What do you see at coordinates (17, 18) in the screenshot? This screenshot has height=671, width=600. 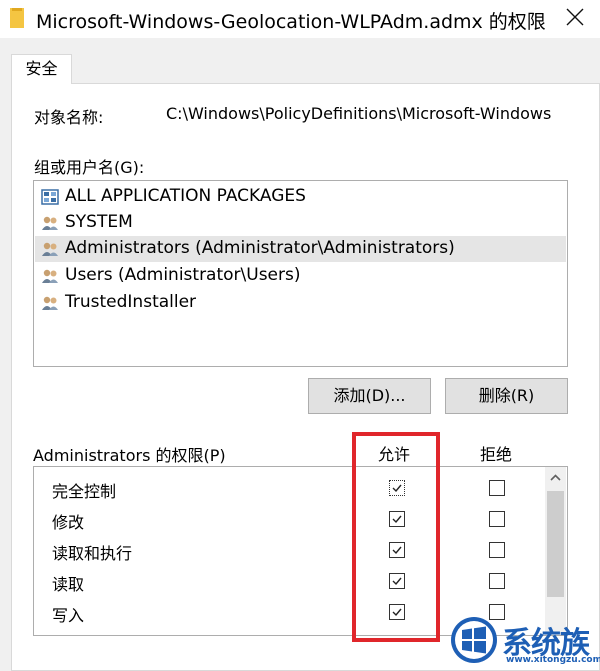 I see `file-icon` at bounding box center [17, 18].